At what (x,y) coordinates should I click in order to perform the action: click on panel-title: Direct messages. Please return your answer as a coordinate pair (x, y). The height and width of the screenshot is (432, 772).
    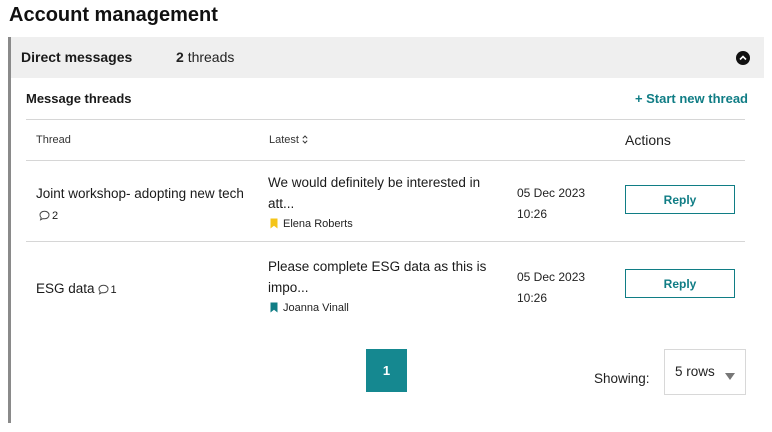
    Looking at the image, I should click on (77, 57).